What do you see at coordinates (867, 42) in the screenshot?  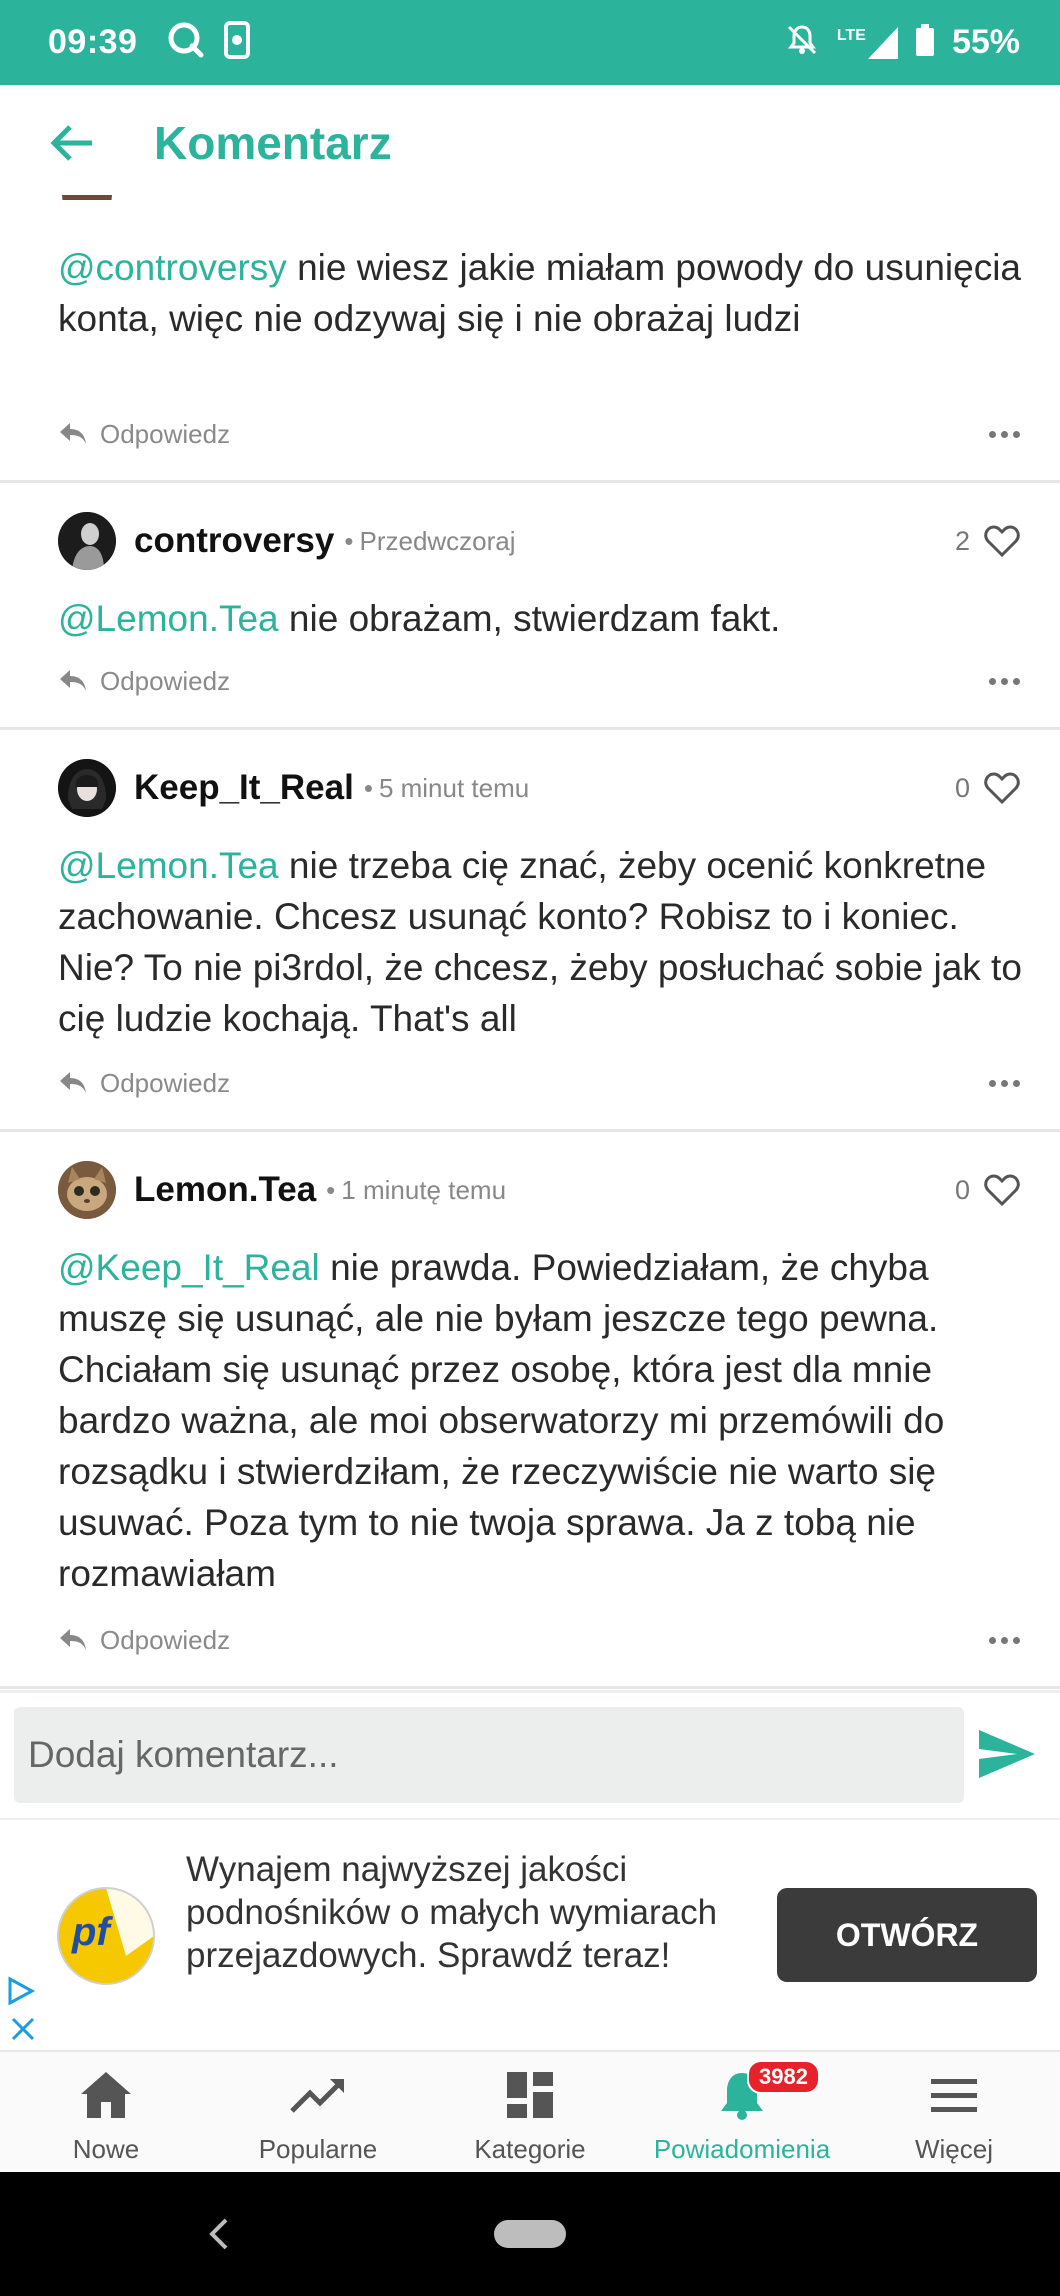 I see `signal-icon: LTE` at bounding box center [867, 42].